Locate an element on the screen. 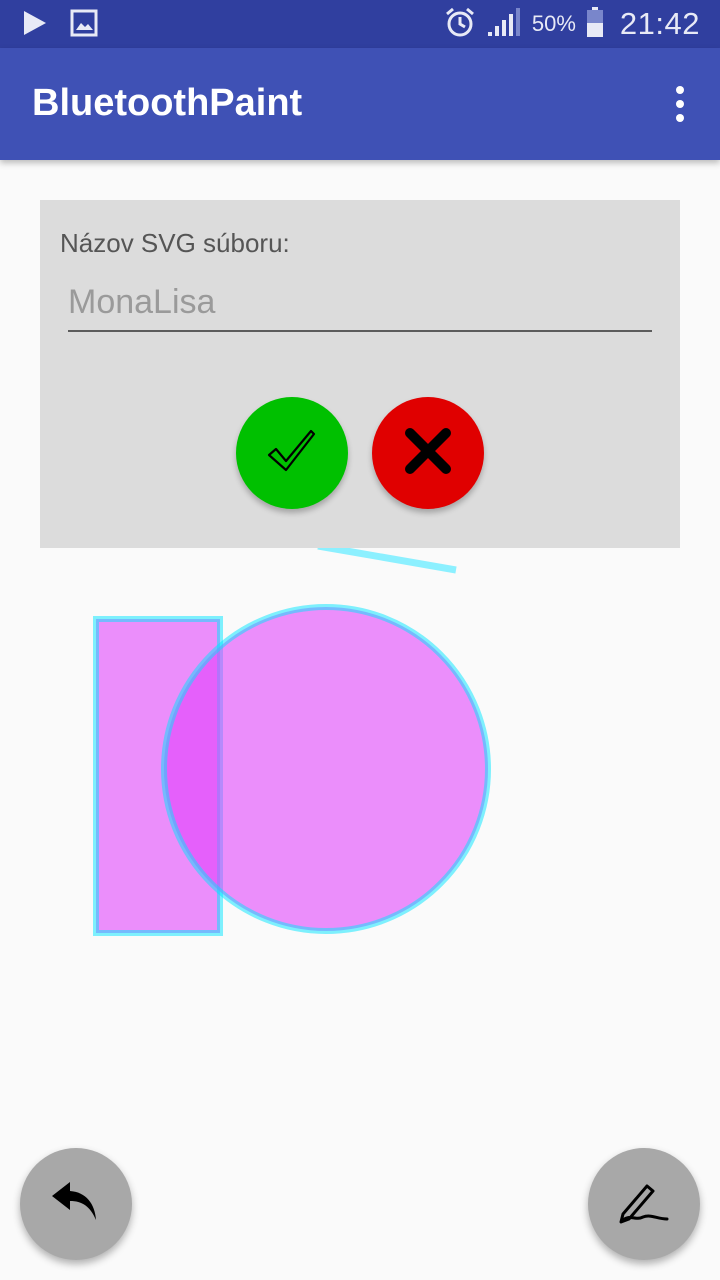 This screenshot has height=1280, width=720. draw-mode-button is located at coordinates (644, 1204).